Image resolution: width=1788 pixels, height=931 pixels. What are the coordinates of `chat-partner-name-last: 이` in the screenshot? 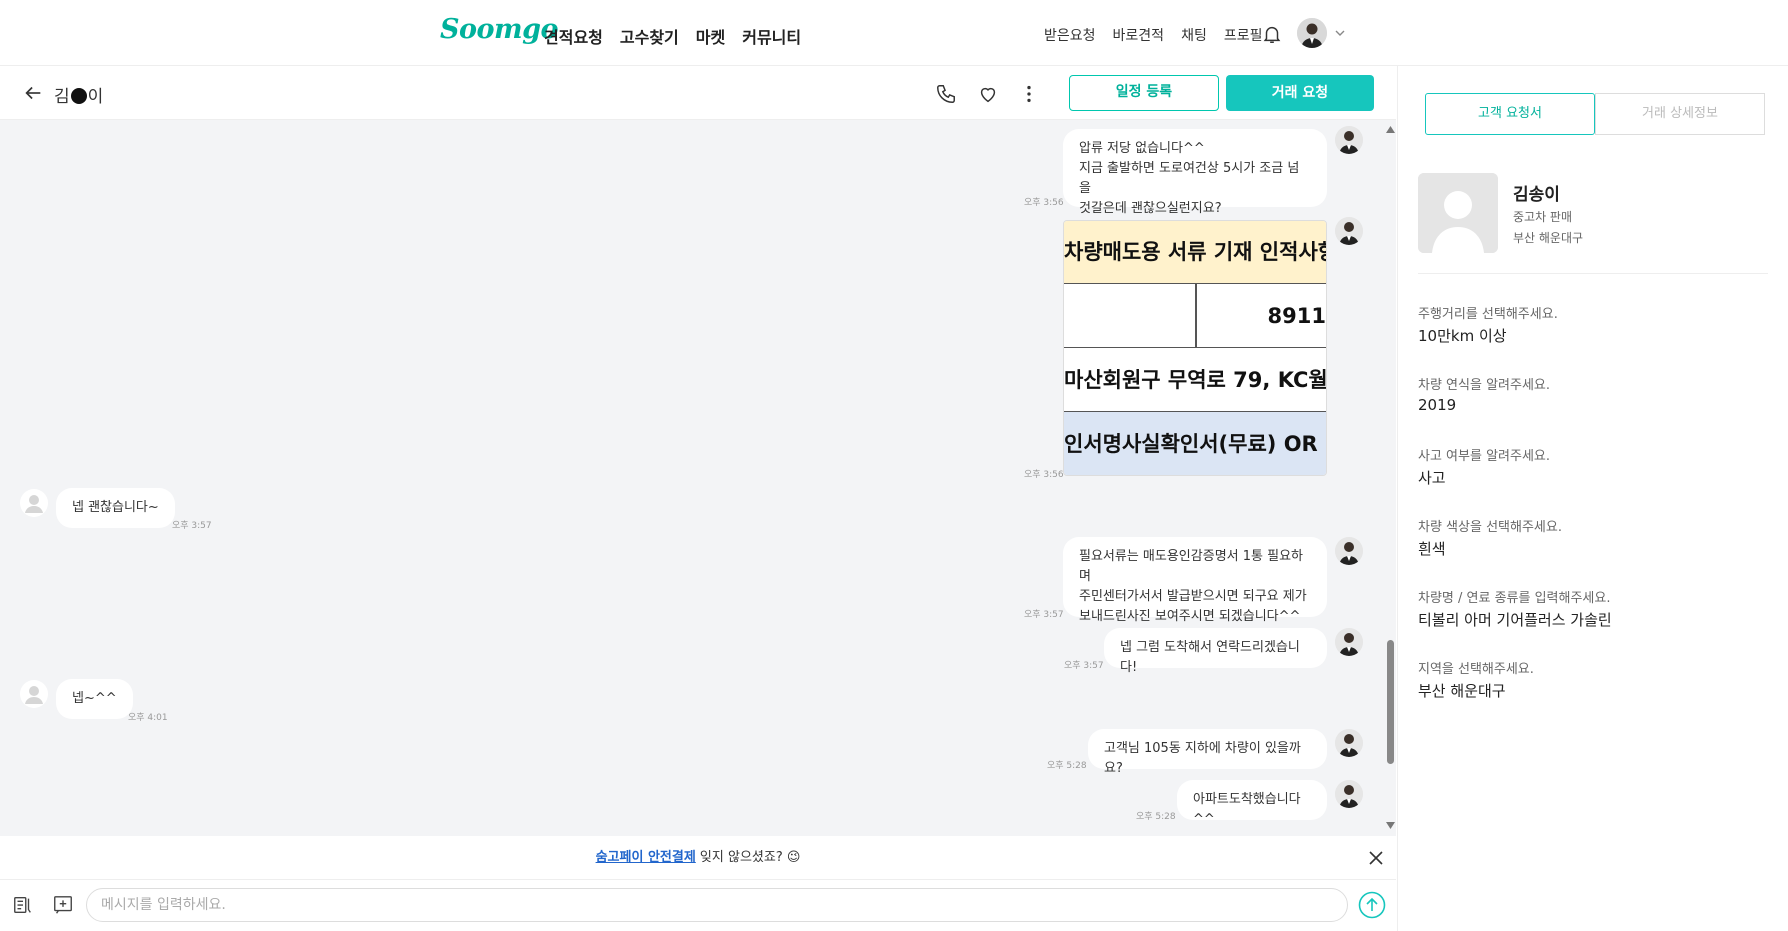 It's located at (95, 97).